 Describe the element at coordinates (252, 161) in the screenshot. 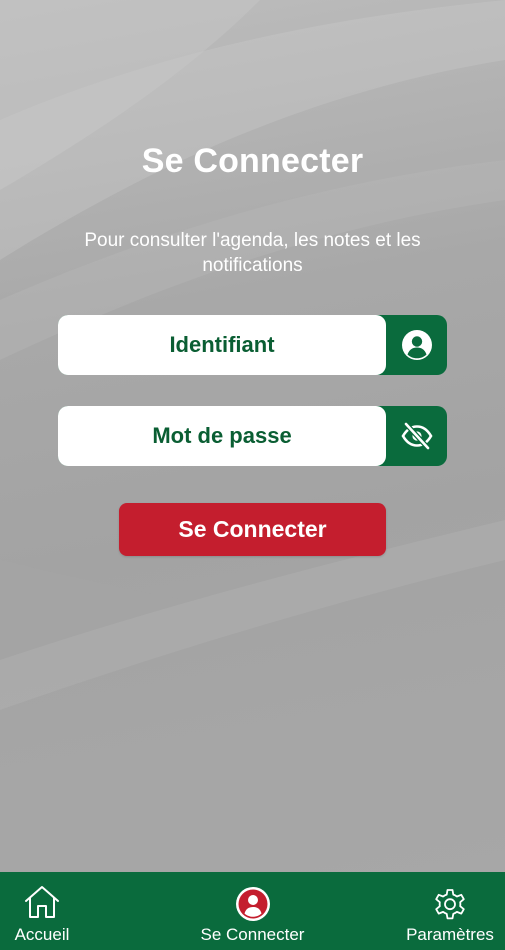

I see `page-title: Se Connecter` at that location.